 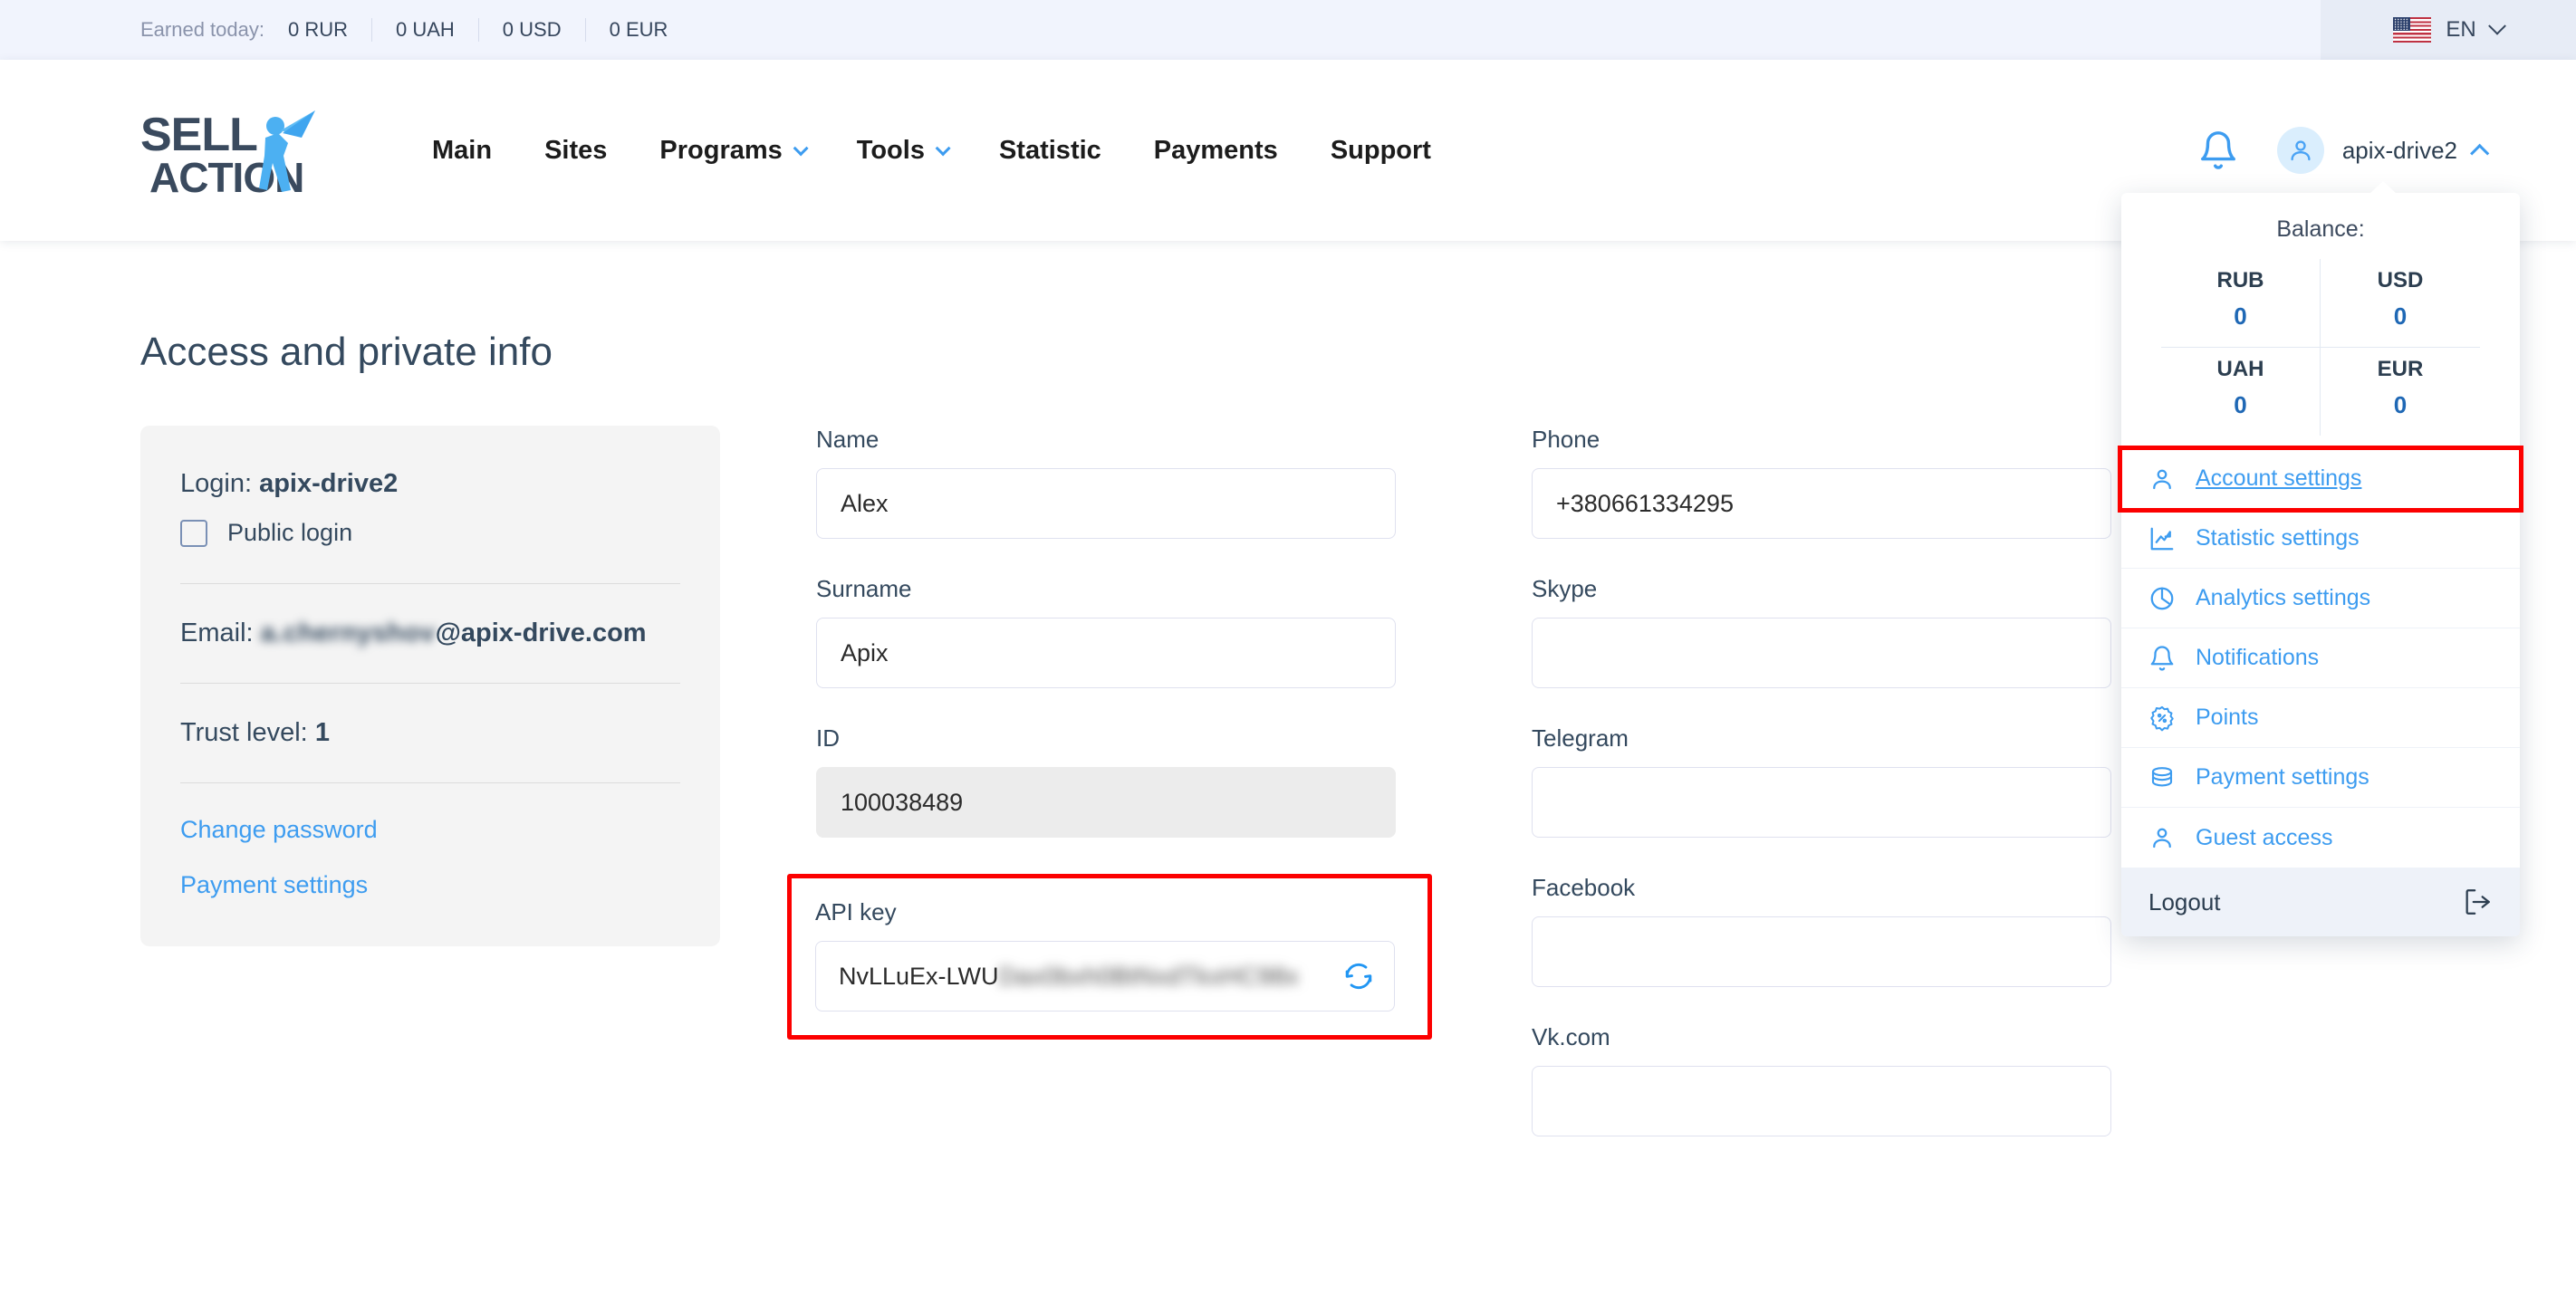 I want to click on user-name-label: apix-drive2, so click(x=2399, y=150).